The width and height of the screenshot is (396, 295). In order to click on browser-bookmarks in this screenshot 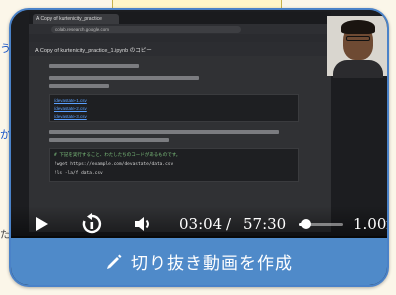, I will do `click(180, 38)`.